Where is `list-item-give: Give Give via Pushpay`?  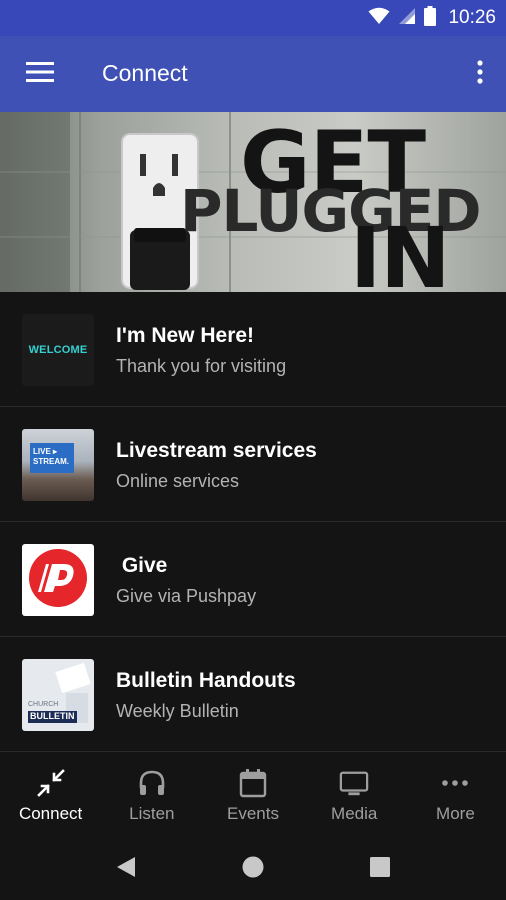 list-item-give: Give Give via Pushpay is located at coordinates (253, 579).